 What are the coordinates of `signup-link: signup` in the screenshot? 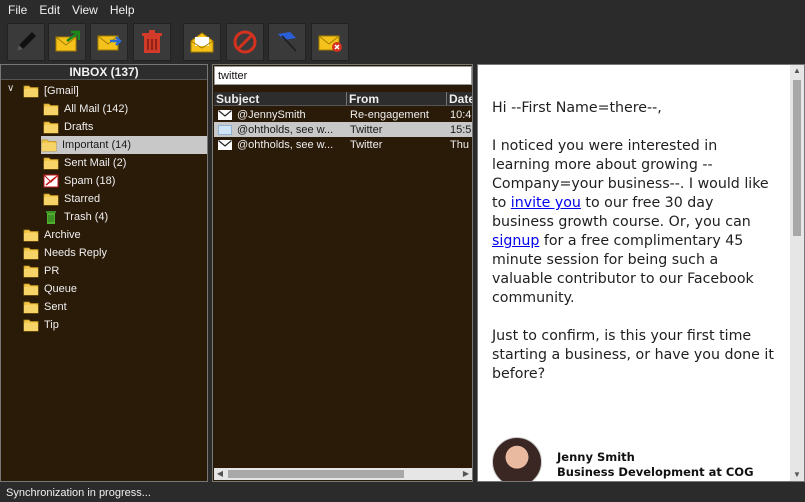 It's located at (515, 241).